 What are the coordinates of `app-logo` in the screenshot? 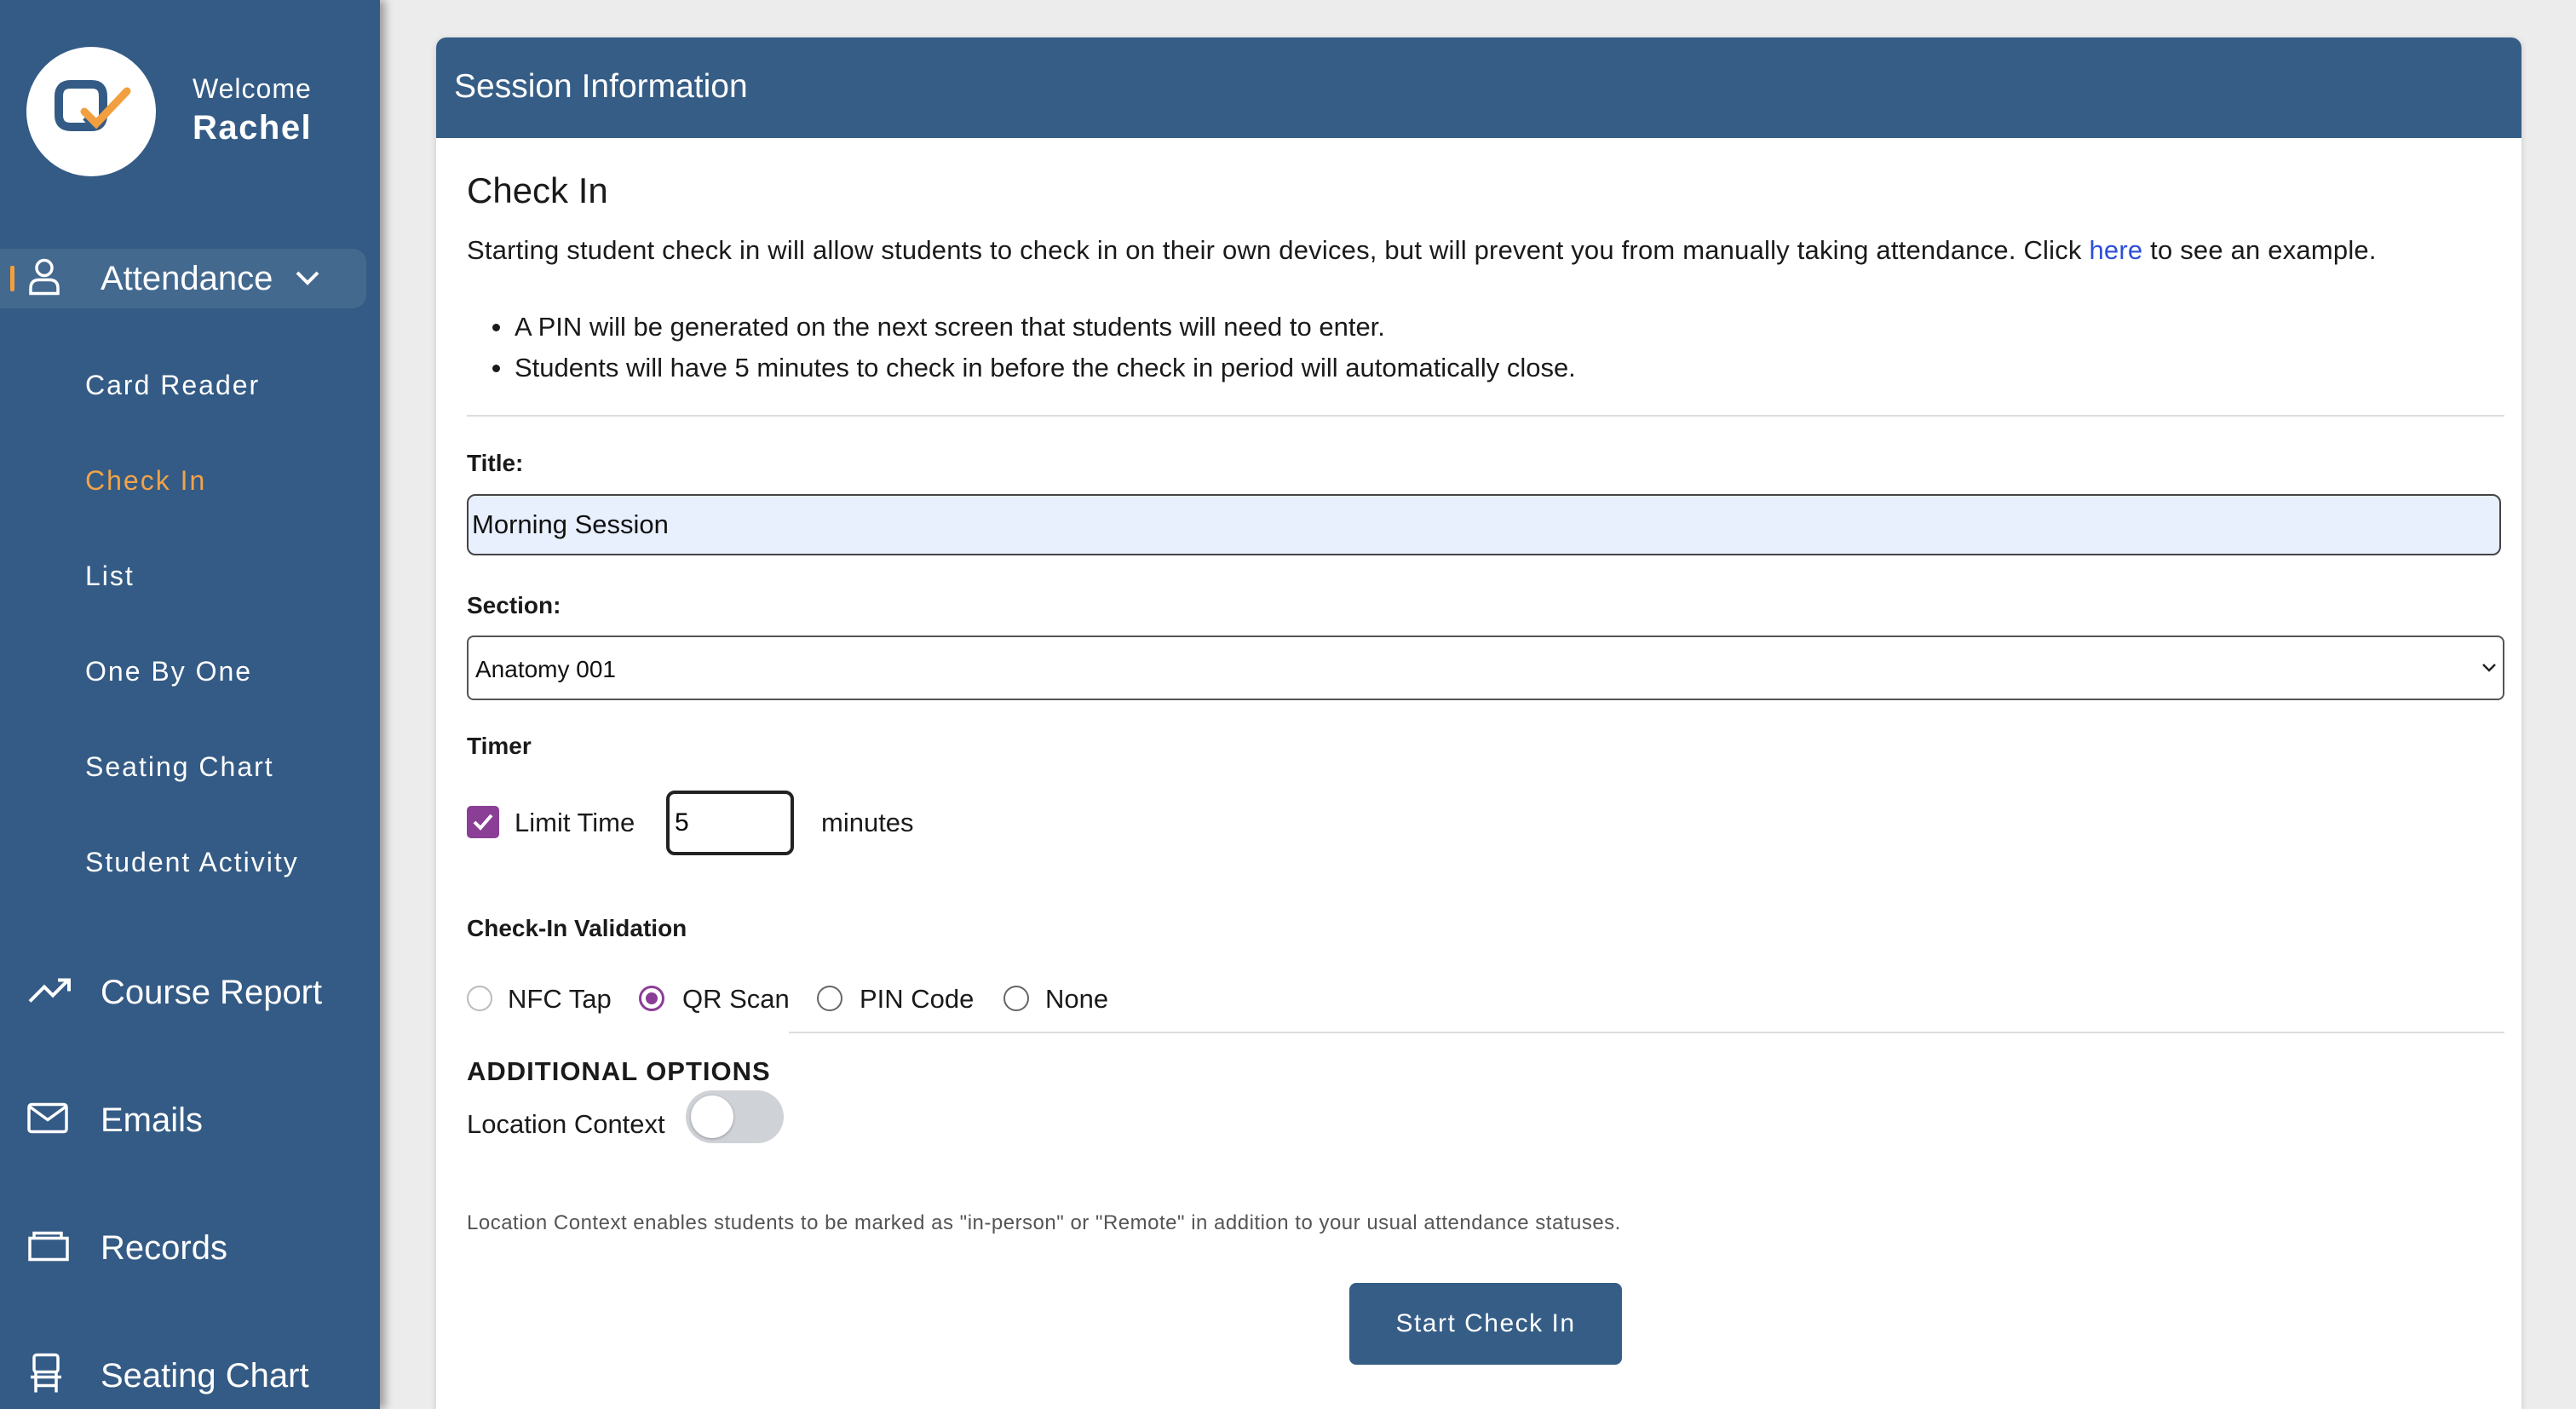 It's located at (91, 111).